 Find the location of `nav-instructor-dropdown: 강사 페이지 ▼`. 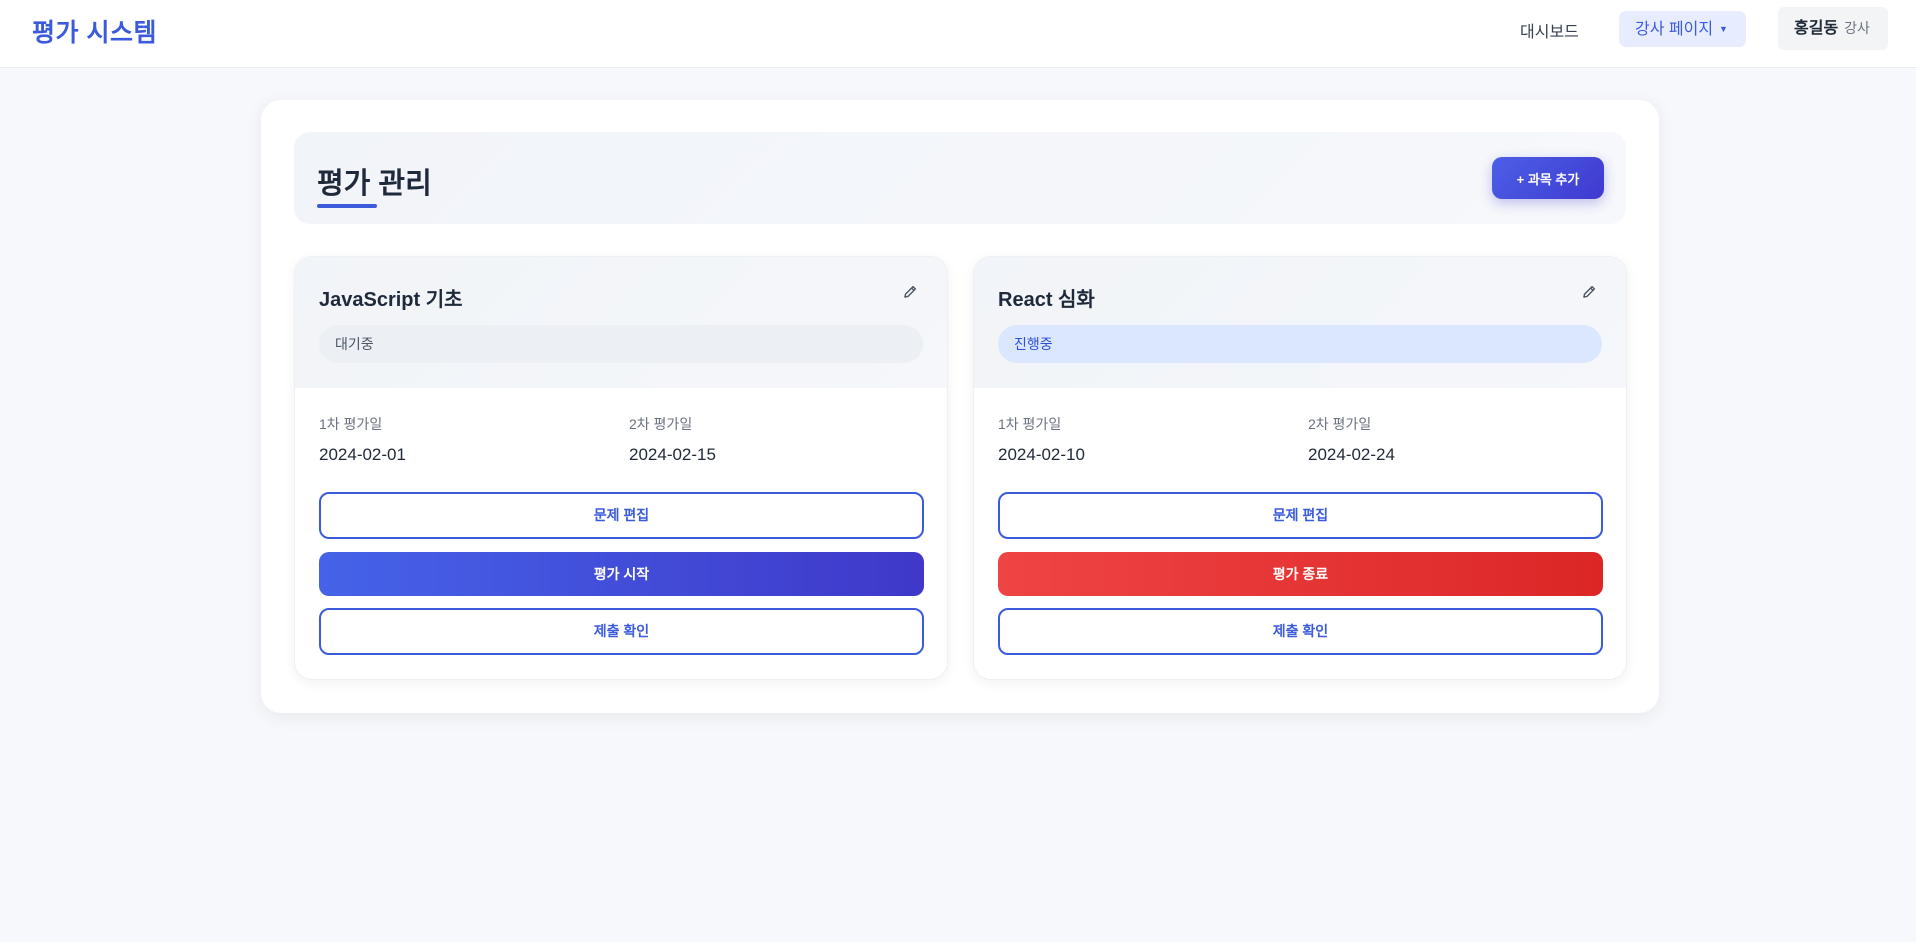

nav-instructor-dropdown: 강사 페이지 ▼ is located at coordinates (1682, 29).